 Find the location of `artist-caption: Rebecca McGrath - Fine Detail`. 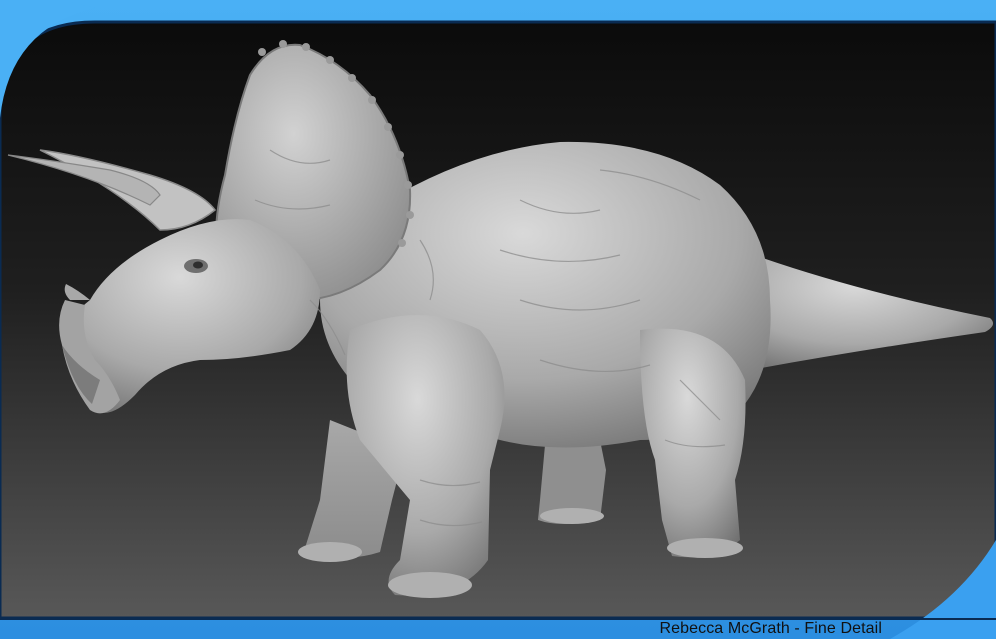

artist-caption: Rebecca McGrath - Fine Detail is located at coordinates (770, 628).